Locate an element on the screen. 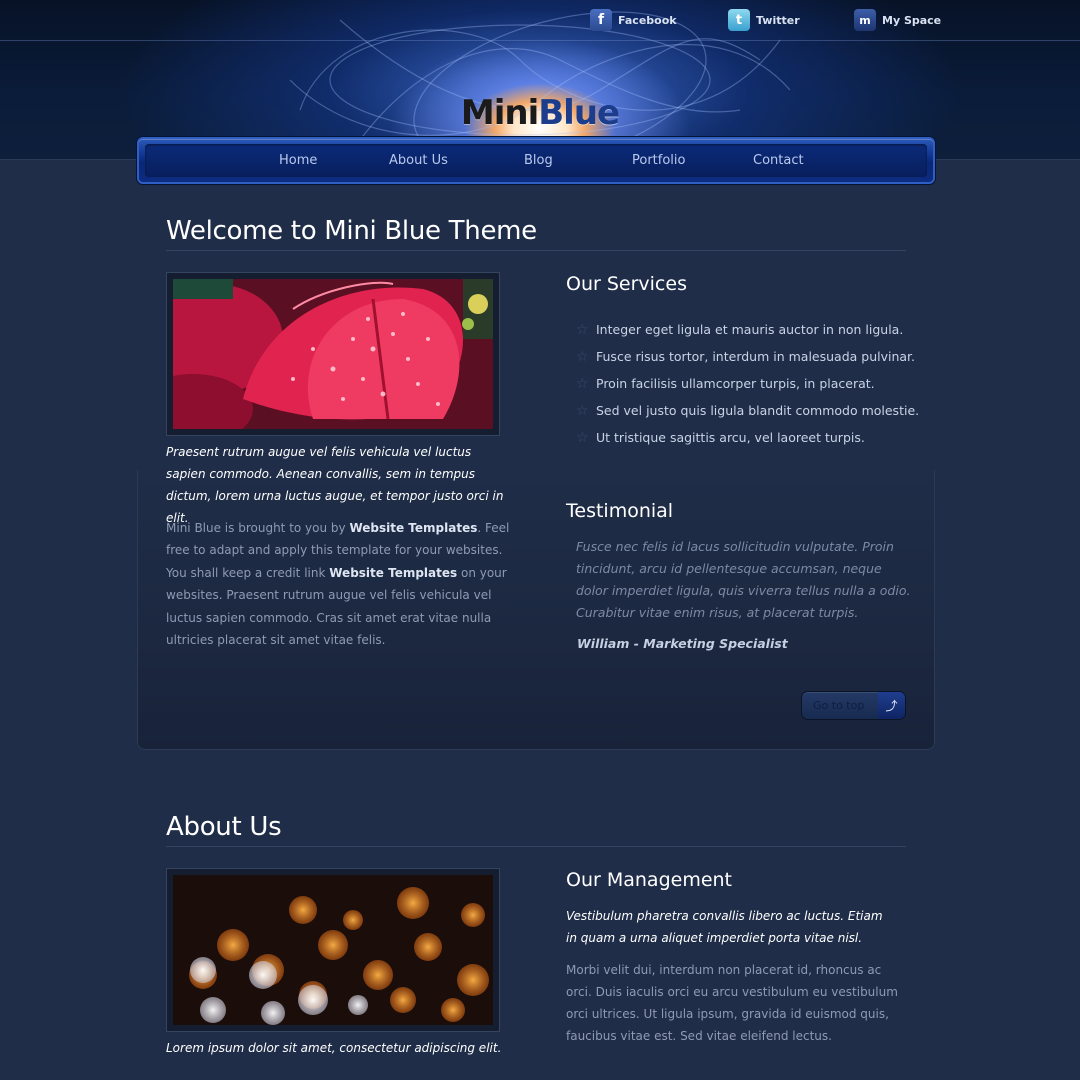  welcome-image-frame is located at coordinates (333, 354).